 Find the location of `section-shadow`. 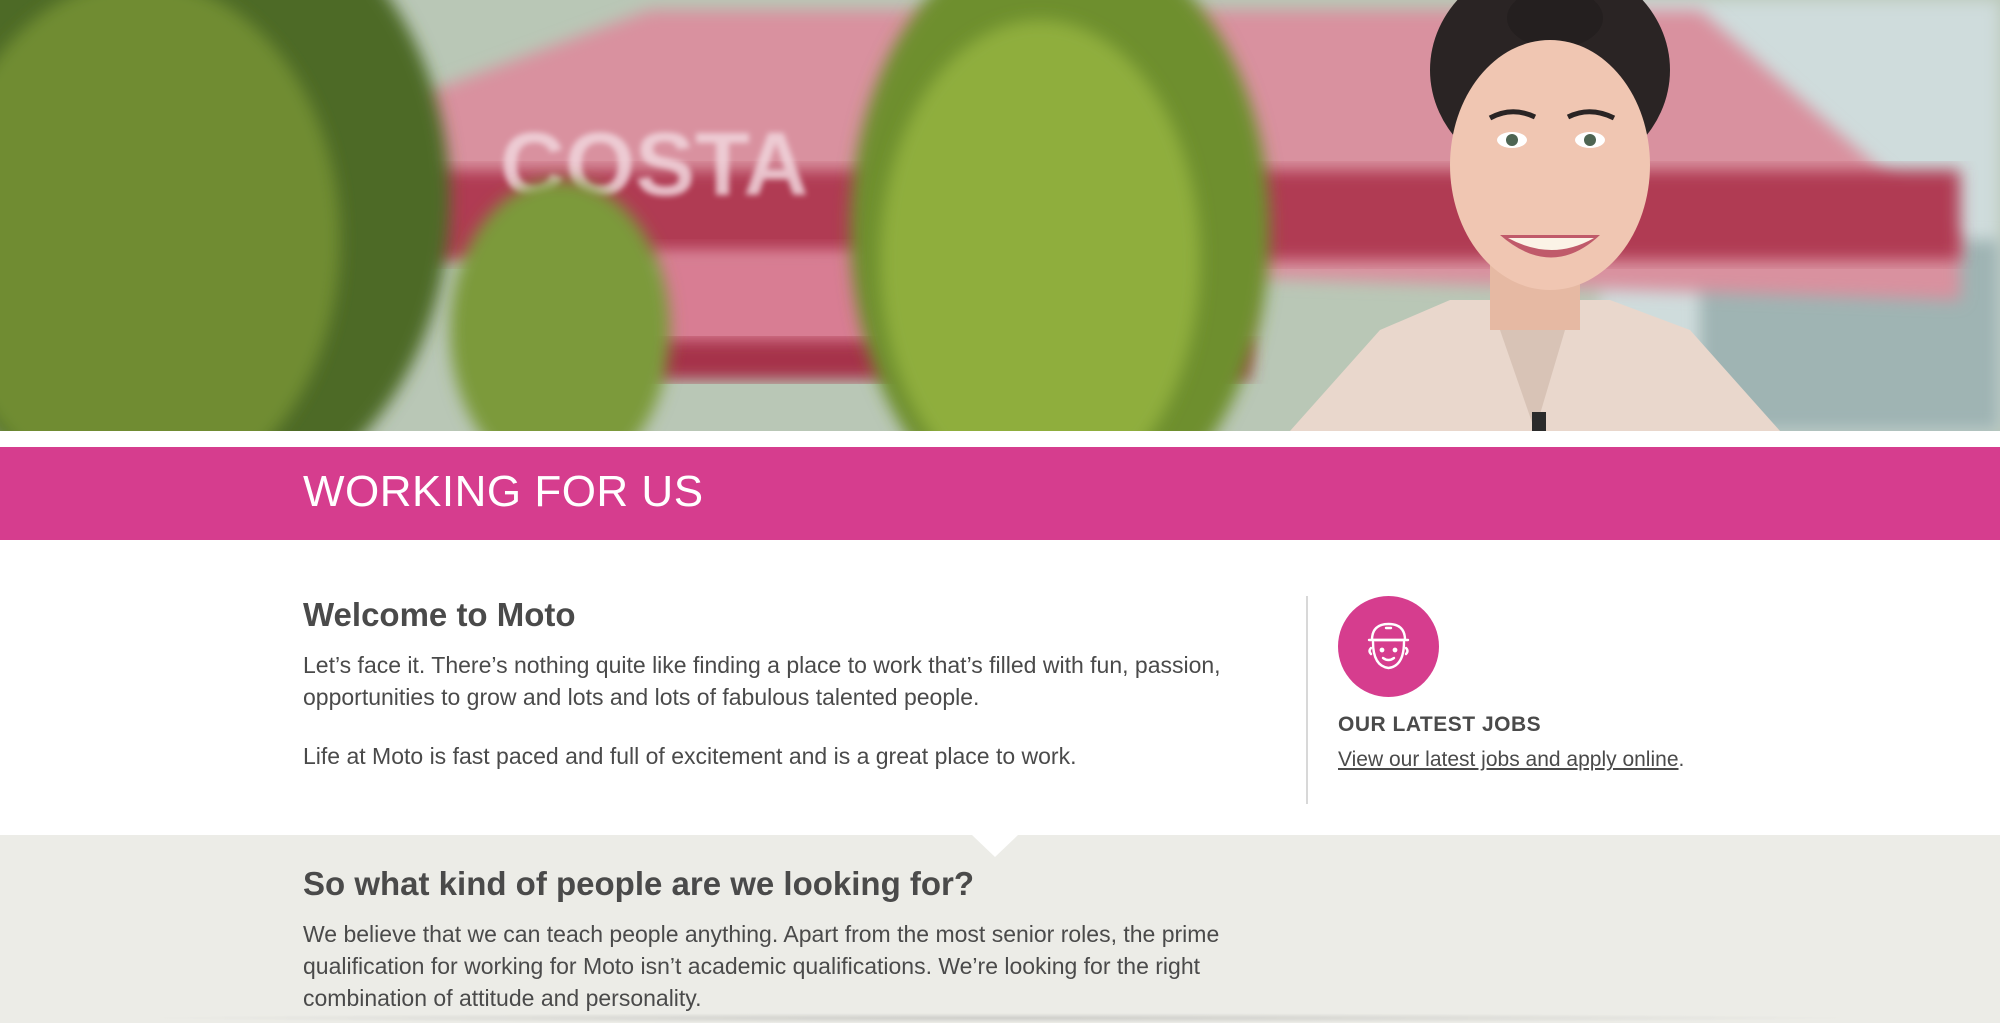

section-shadow is located at coordinates (1000, 1018).